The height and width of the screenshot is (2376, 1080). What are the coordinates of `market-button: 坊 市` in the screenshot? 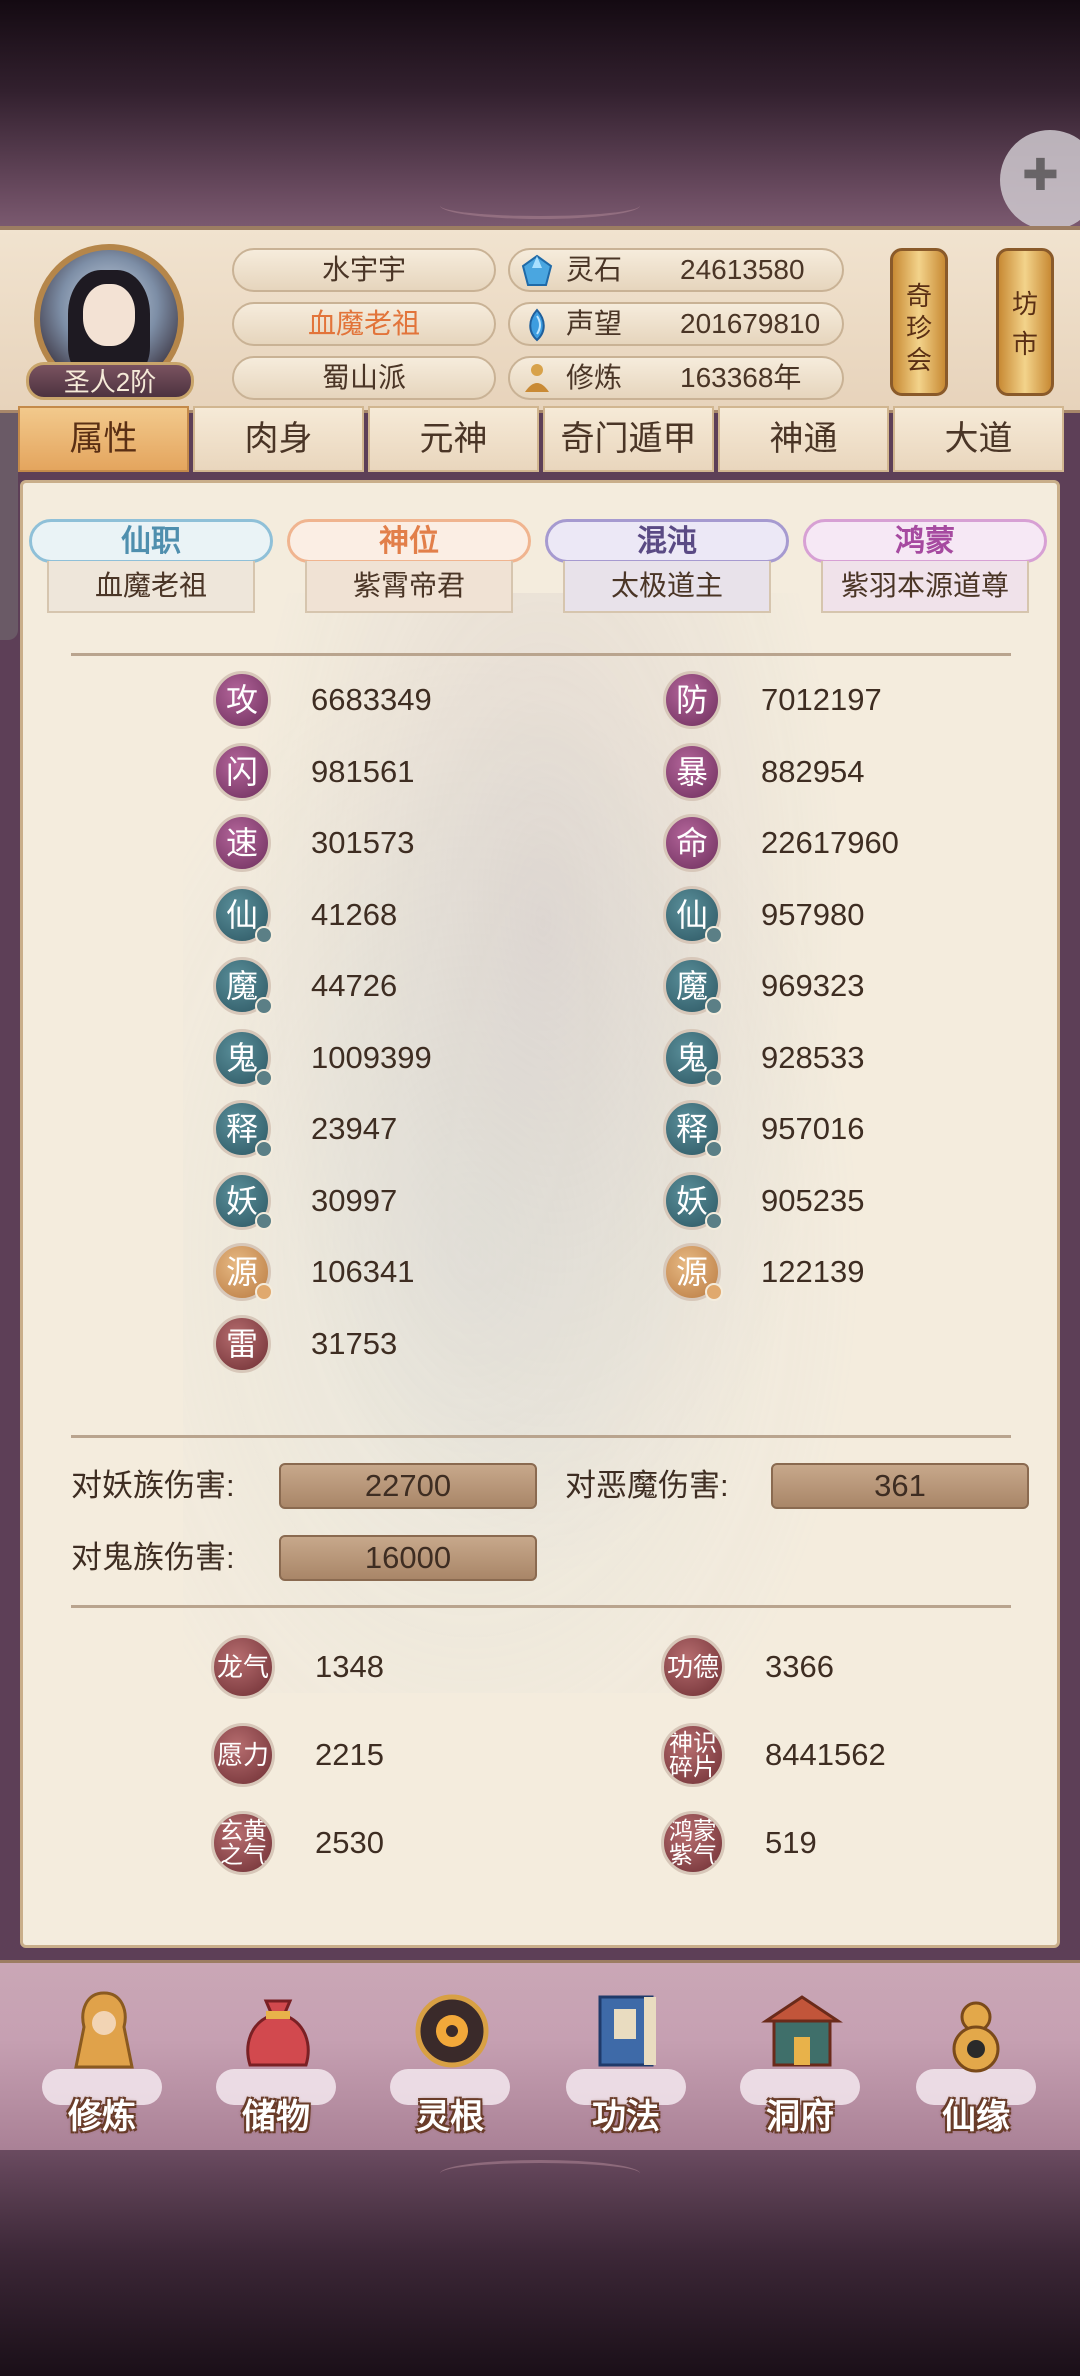 It's located at (1025, 322).